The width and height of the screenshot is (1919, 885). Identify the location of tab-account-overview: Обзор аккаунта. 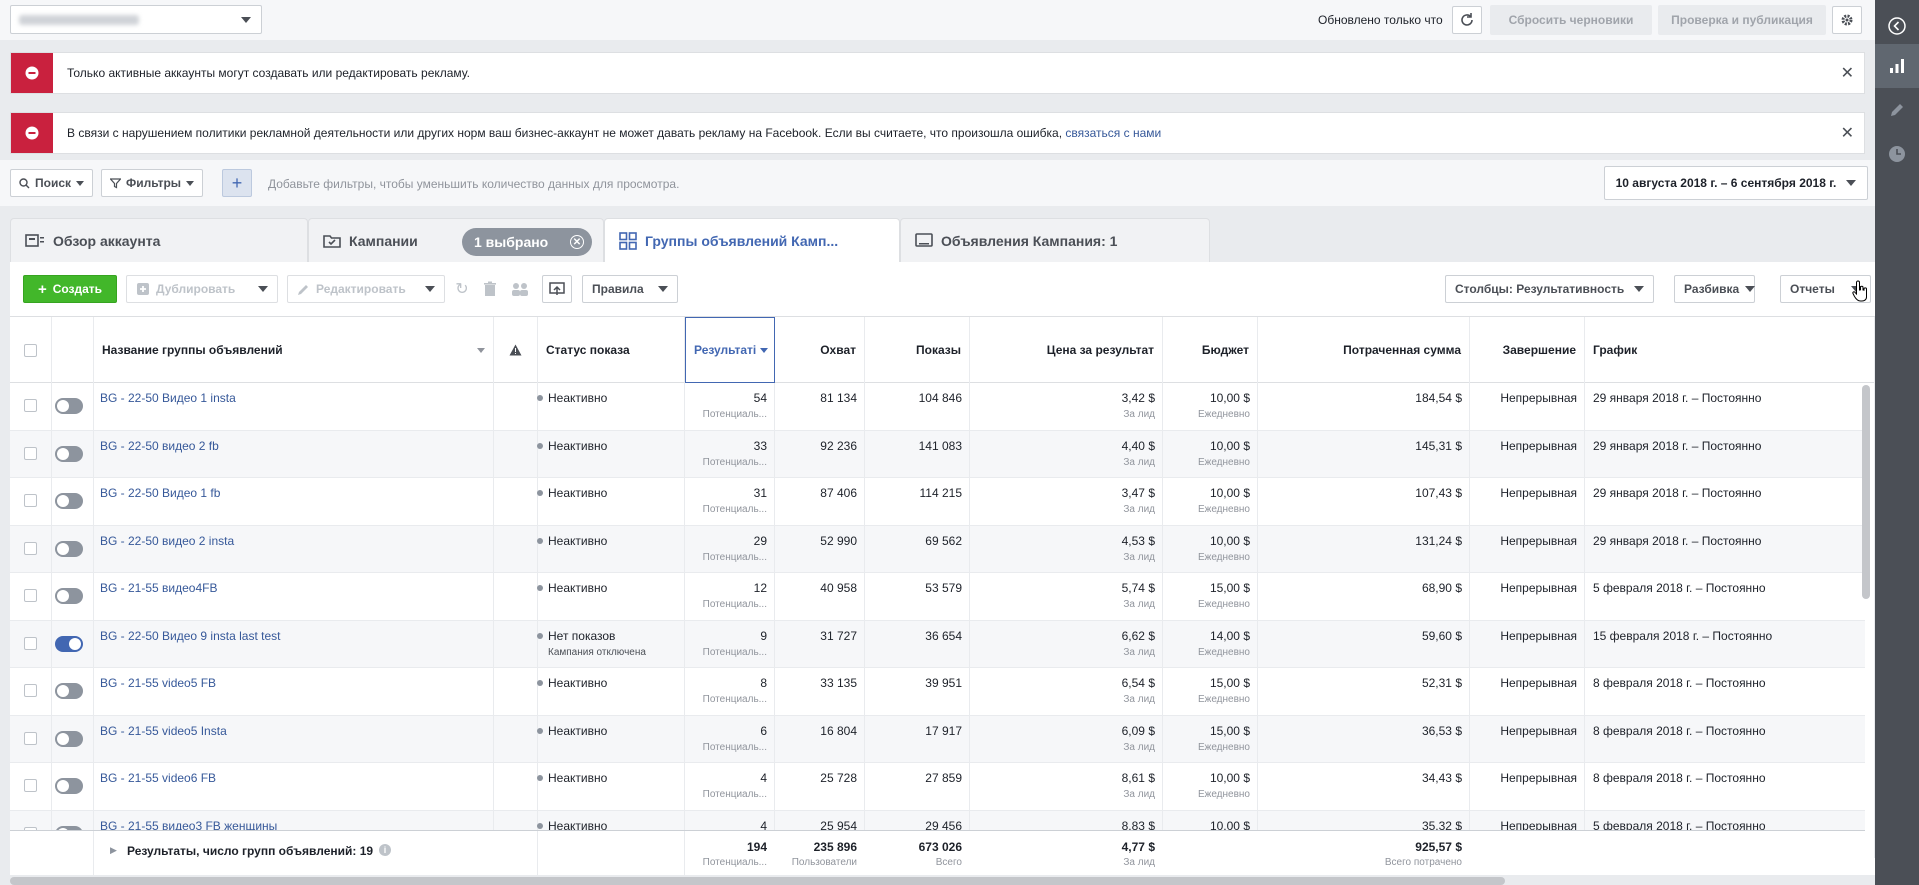
(159, 240).